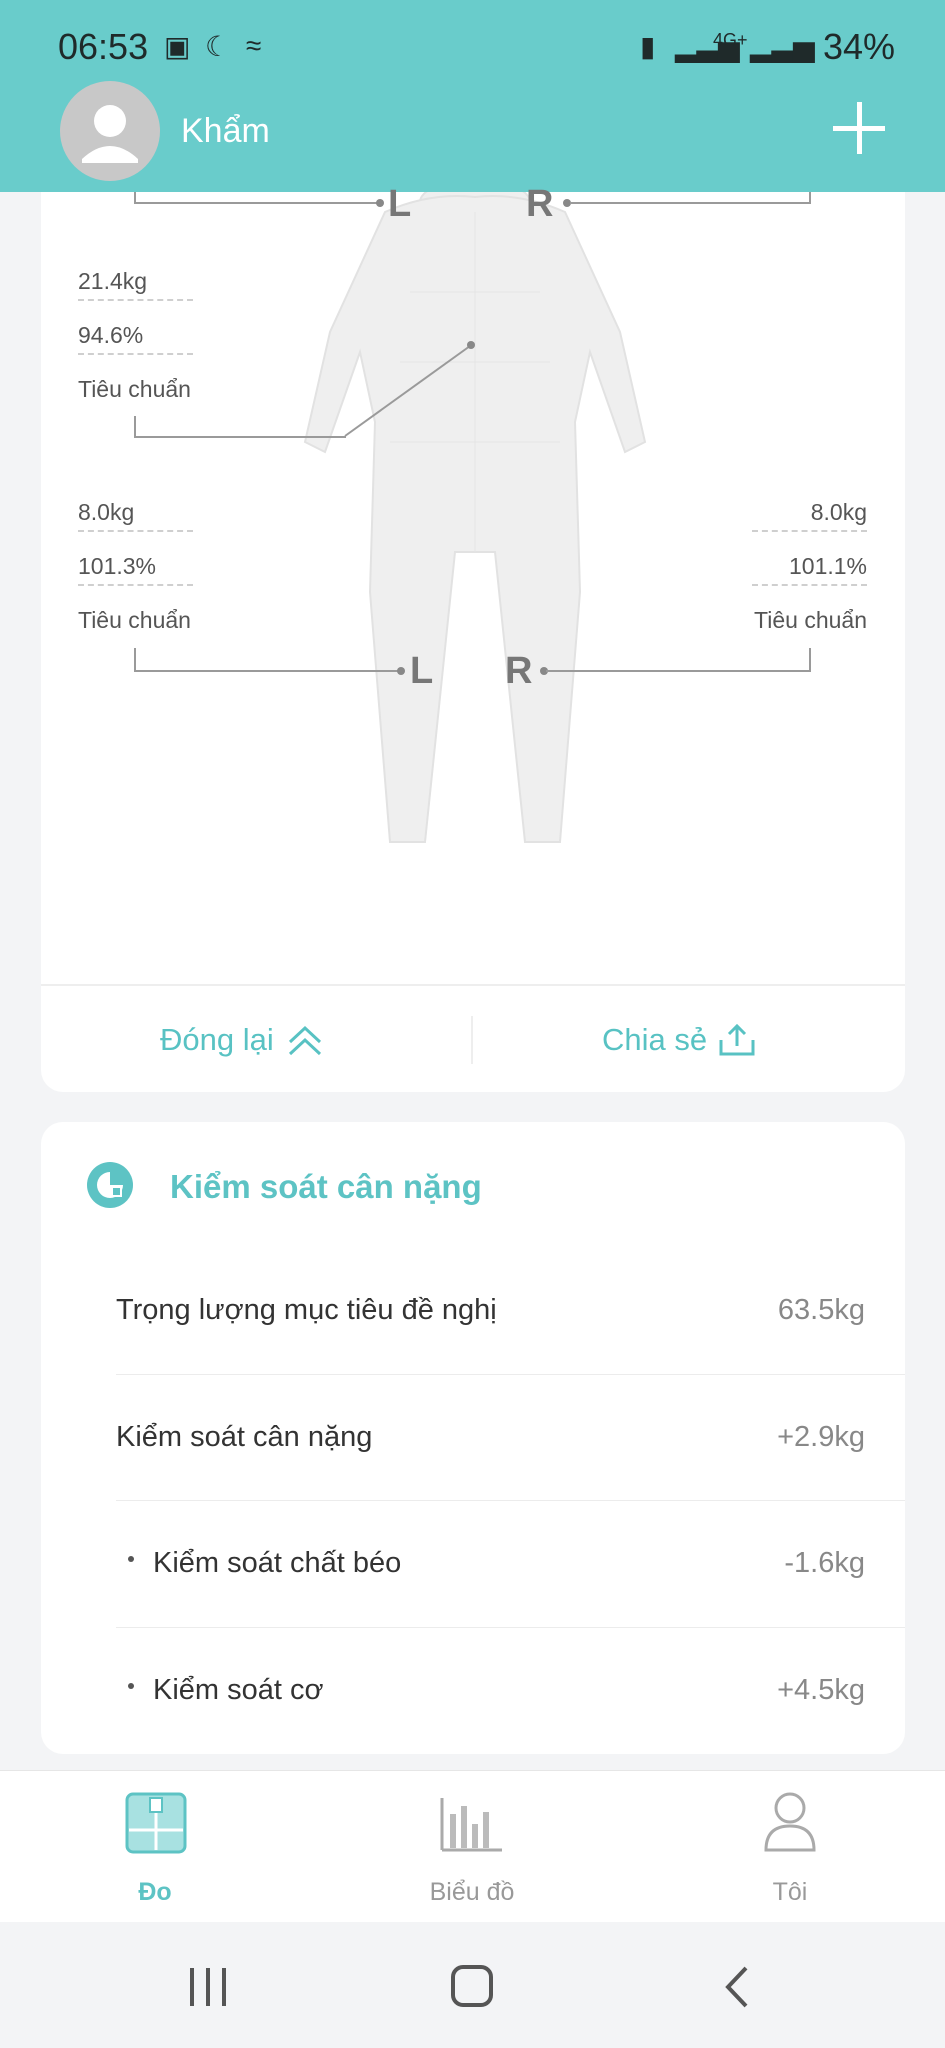  I want to click on signal-icon-2: ▂▃▅, so click(782, 46).